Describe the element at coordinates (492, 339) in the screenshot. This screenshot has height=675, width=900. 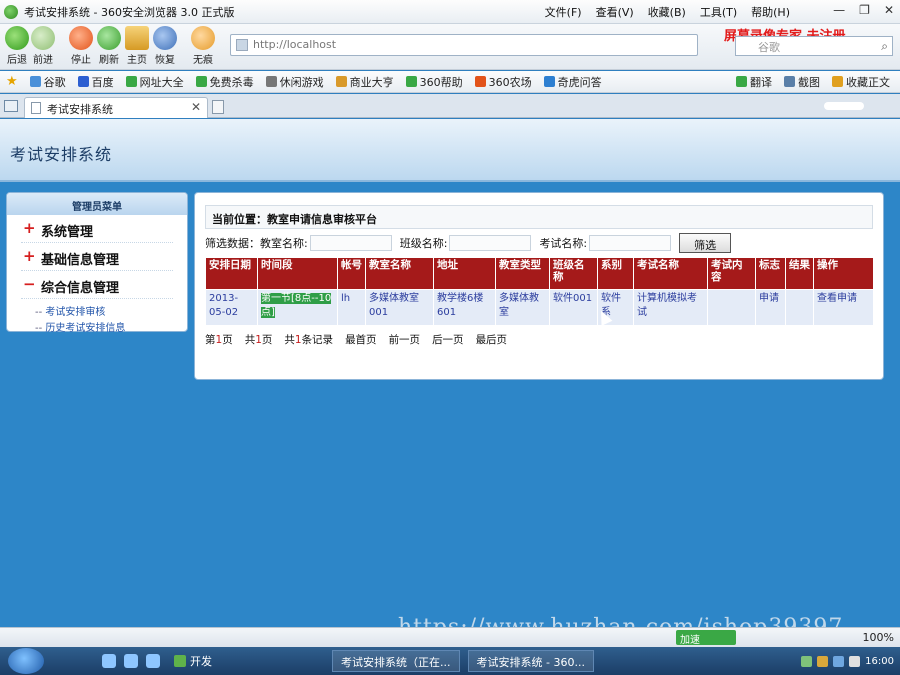
I see `last-page-link: 最后页` at that location.